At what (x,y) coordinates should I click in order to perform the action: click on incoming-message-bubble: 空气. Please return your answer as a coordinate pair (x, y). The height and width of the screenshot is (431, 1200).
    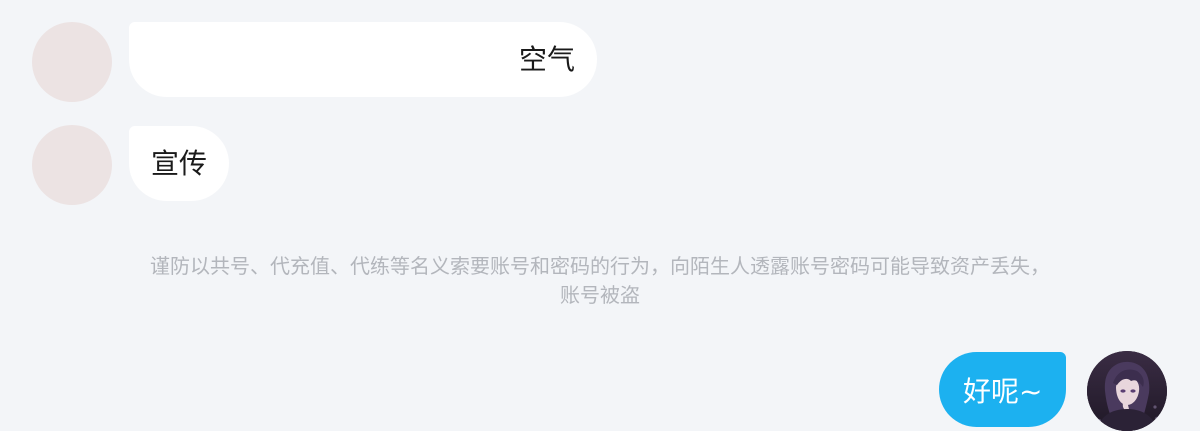
    Looking at the image, I should click on (363, 59).